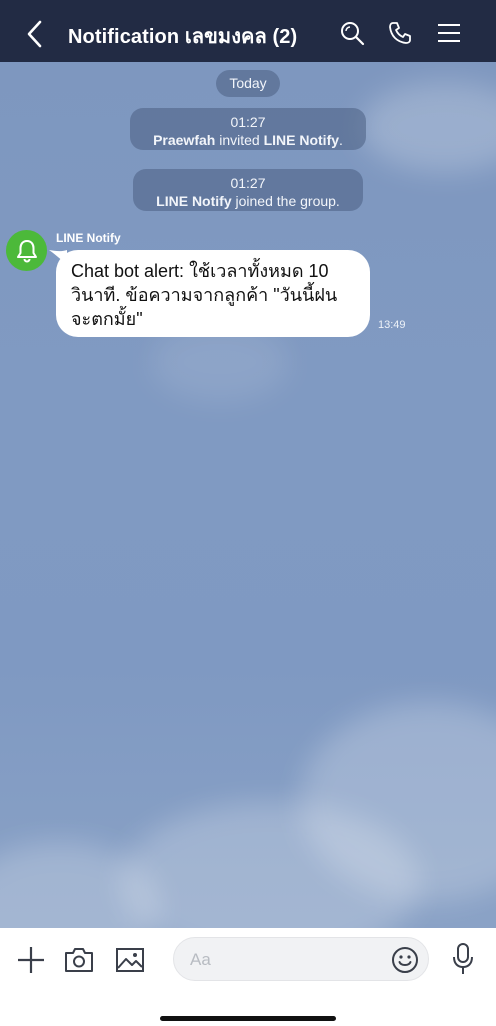 Image resolution: width=496 pixels, height=1026 pixels. I want to click on home-indicator, so click(248, 1018).